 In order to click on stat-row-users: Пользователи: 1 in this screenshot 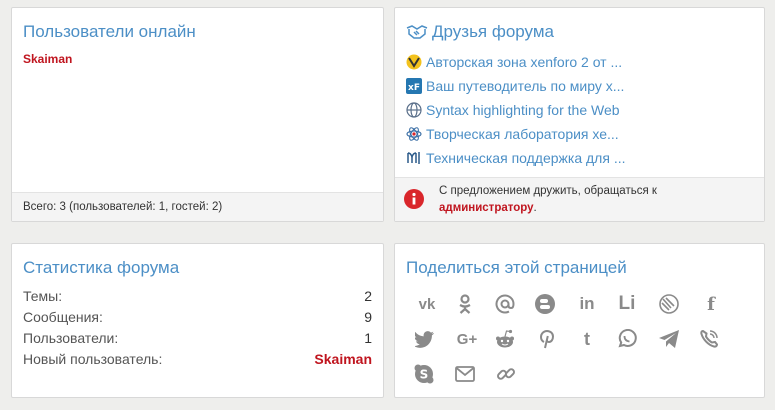, I will do `click(197, 340)`.